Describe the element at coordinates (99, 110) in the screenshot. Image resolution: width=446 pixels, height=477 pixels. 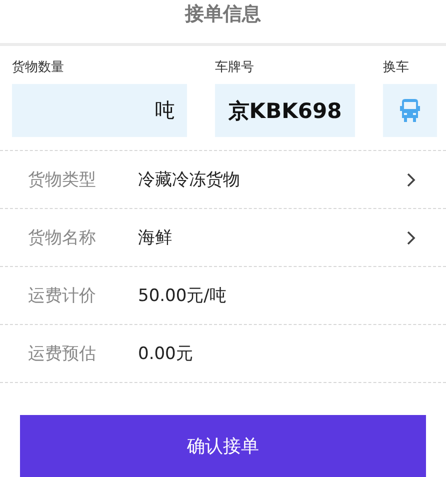
I see `quantity-field: 吨` at that location.